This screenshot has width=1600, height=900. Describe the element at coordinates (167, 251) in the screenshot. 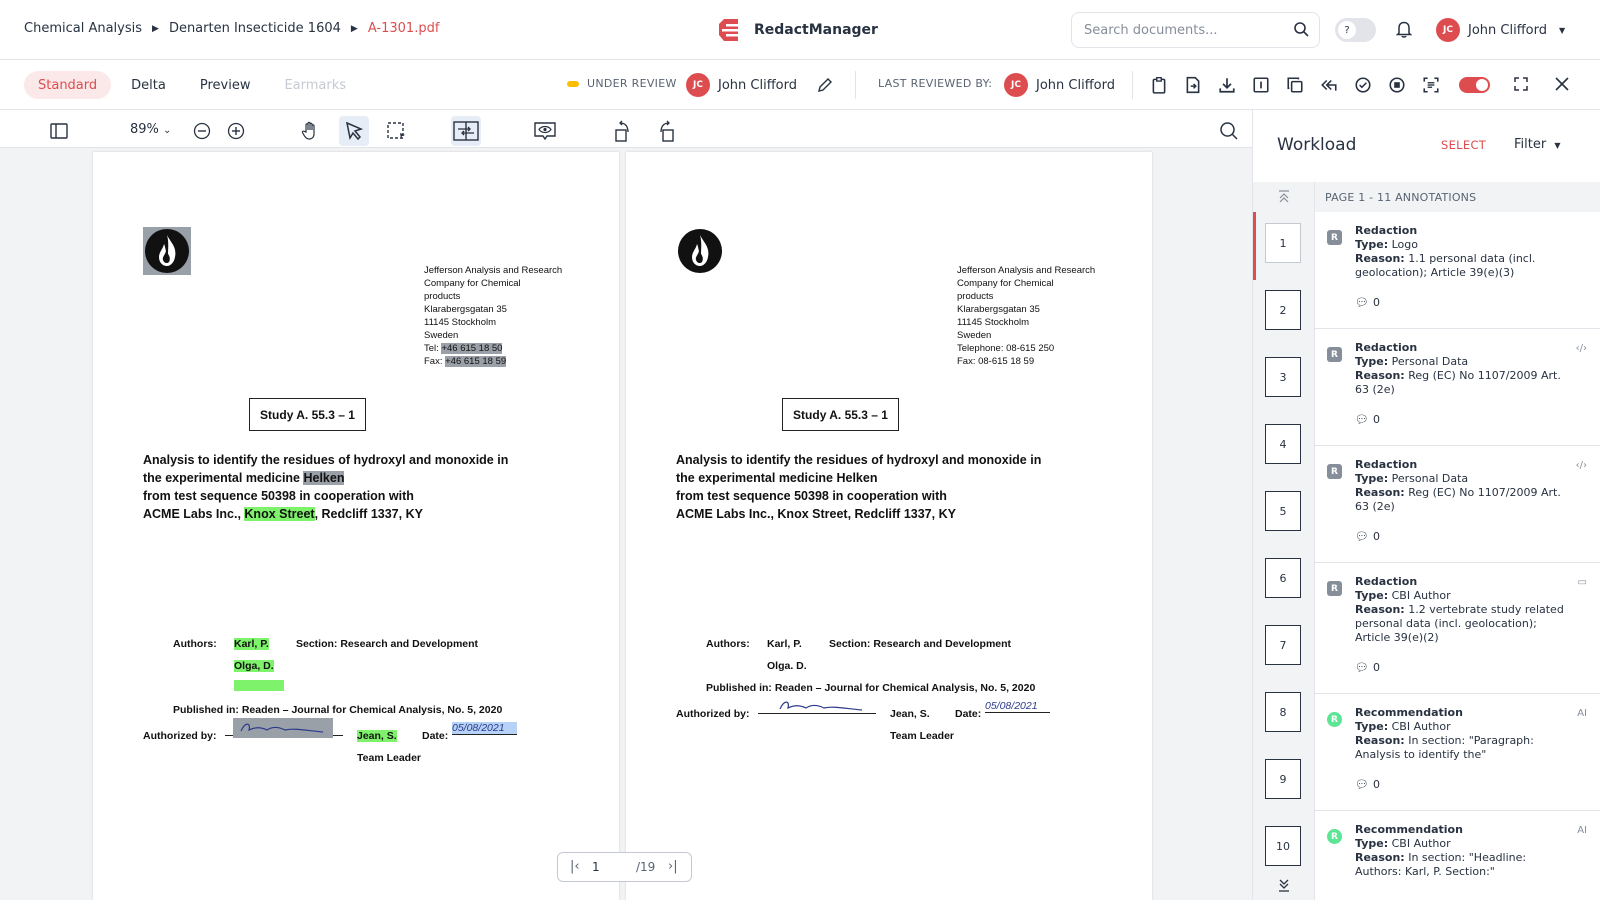

I see `company-logo-redacted` at that location.